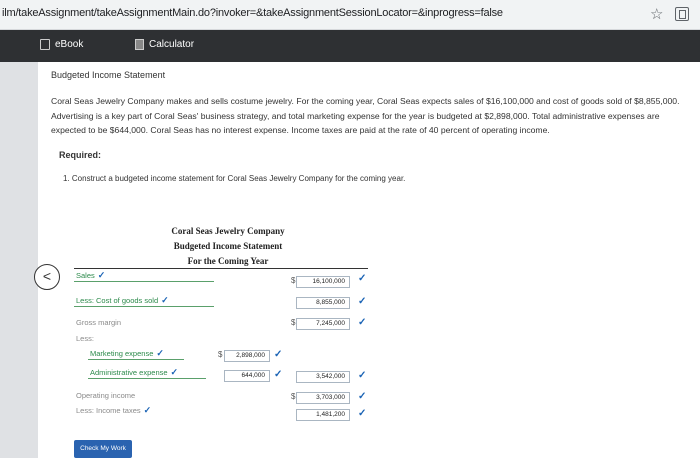 The height and width of the screenshot is (458, 700). Describe the element at coordinates (85, 338) in the screenshot. I see `less-label: Less:` at that location.